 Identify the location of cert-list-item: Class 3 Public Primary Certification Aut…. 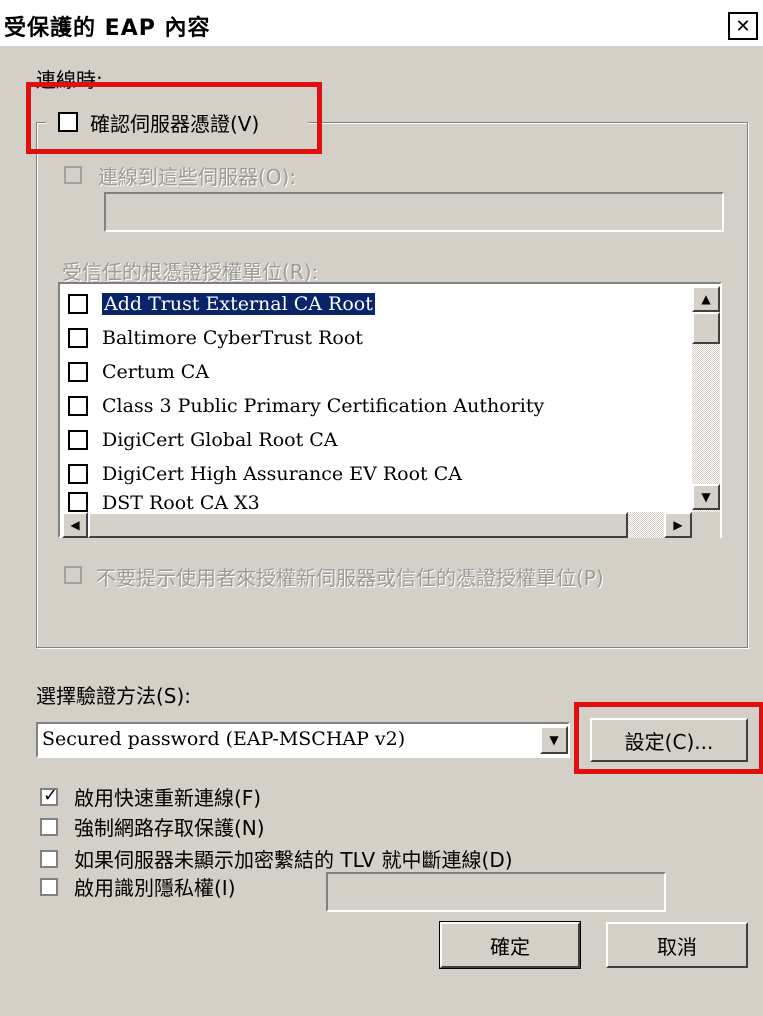
(306, 406).